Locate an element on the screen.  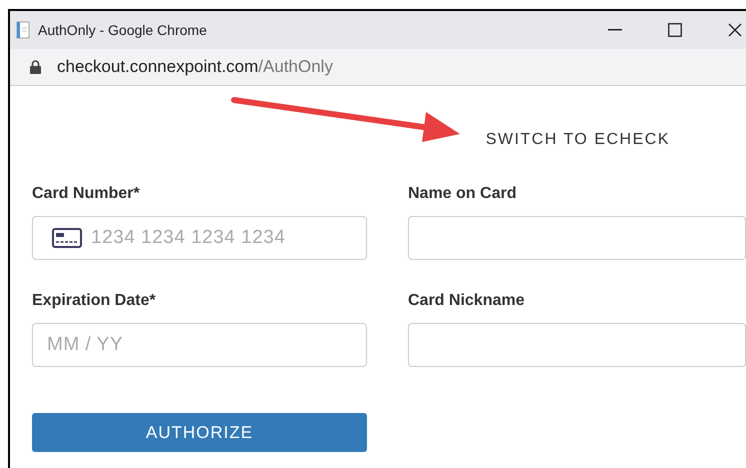
maximize-icon is located at coordinates (675, 30).